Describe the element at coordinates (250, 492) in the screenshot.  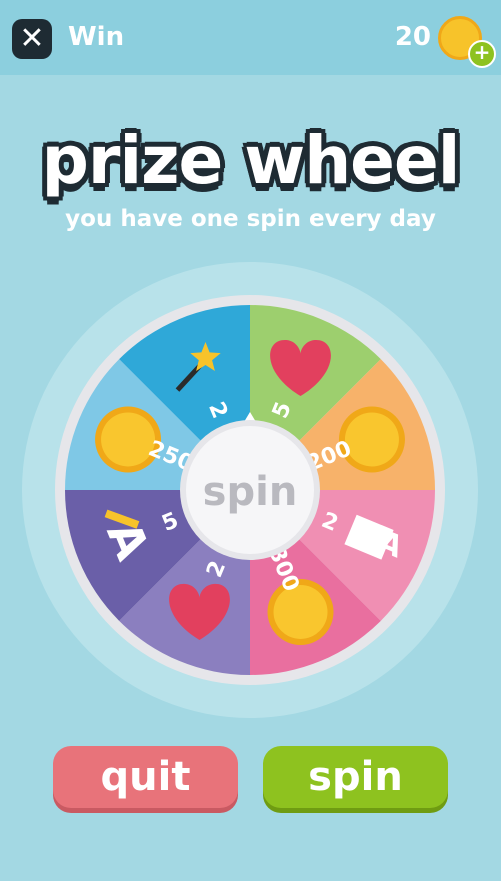
I see `center-spin-label: spin` at that location.